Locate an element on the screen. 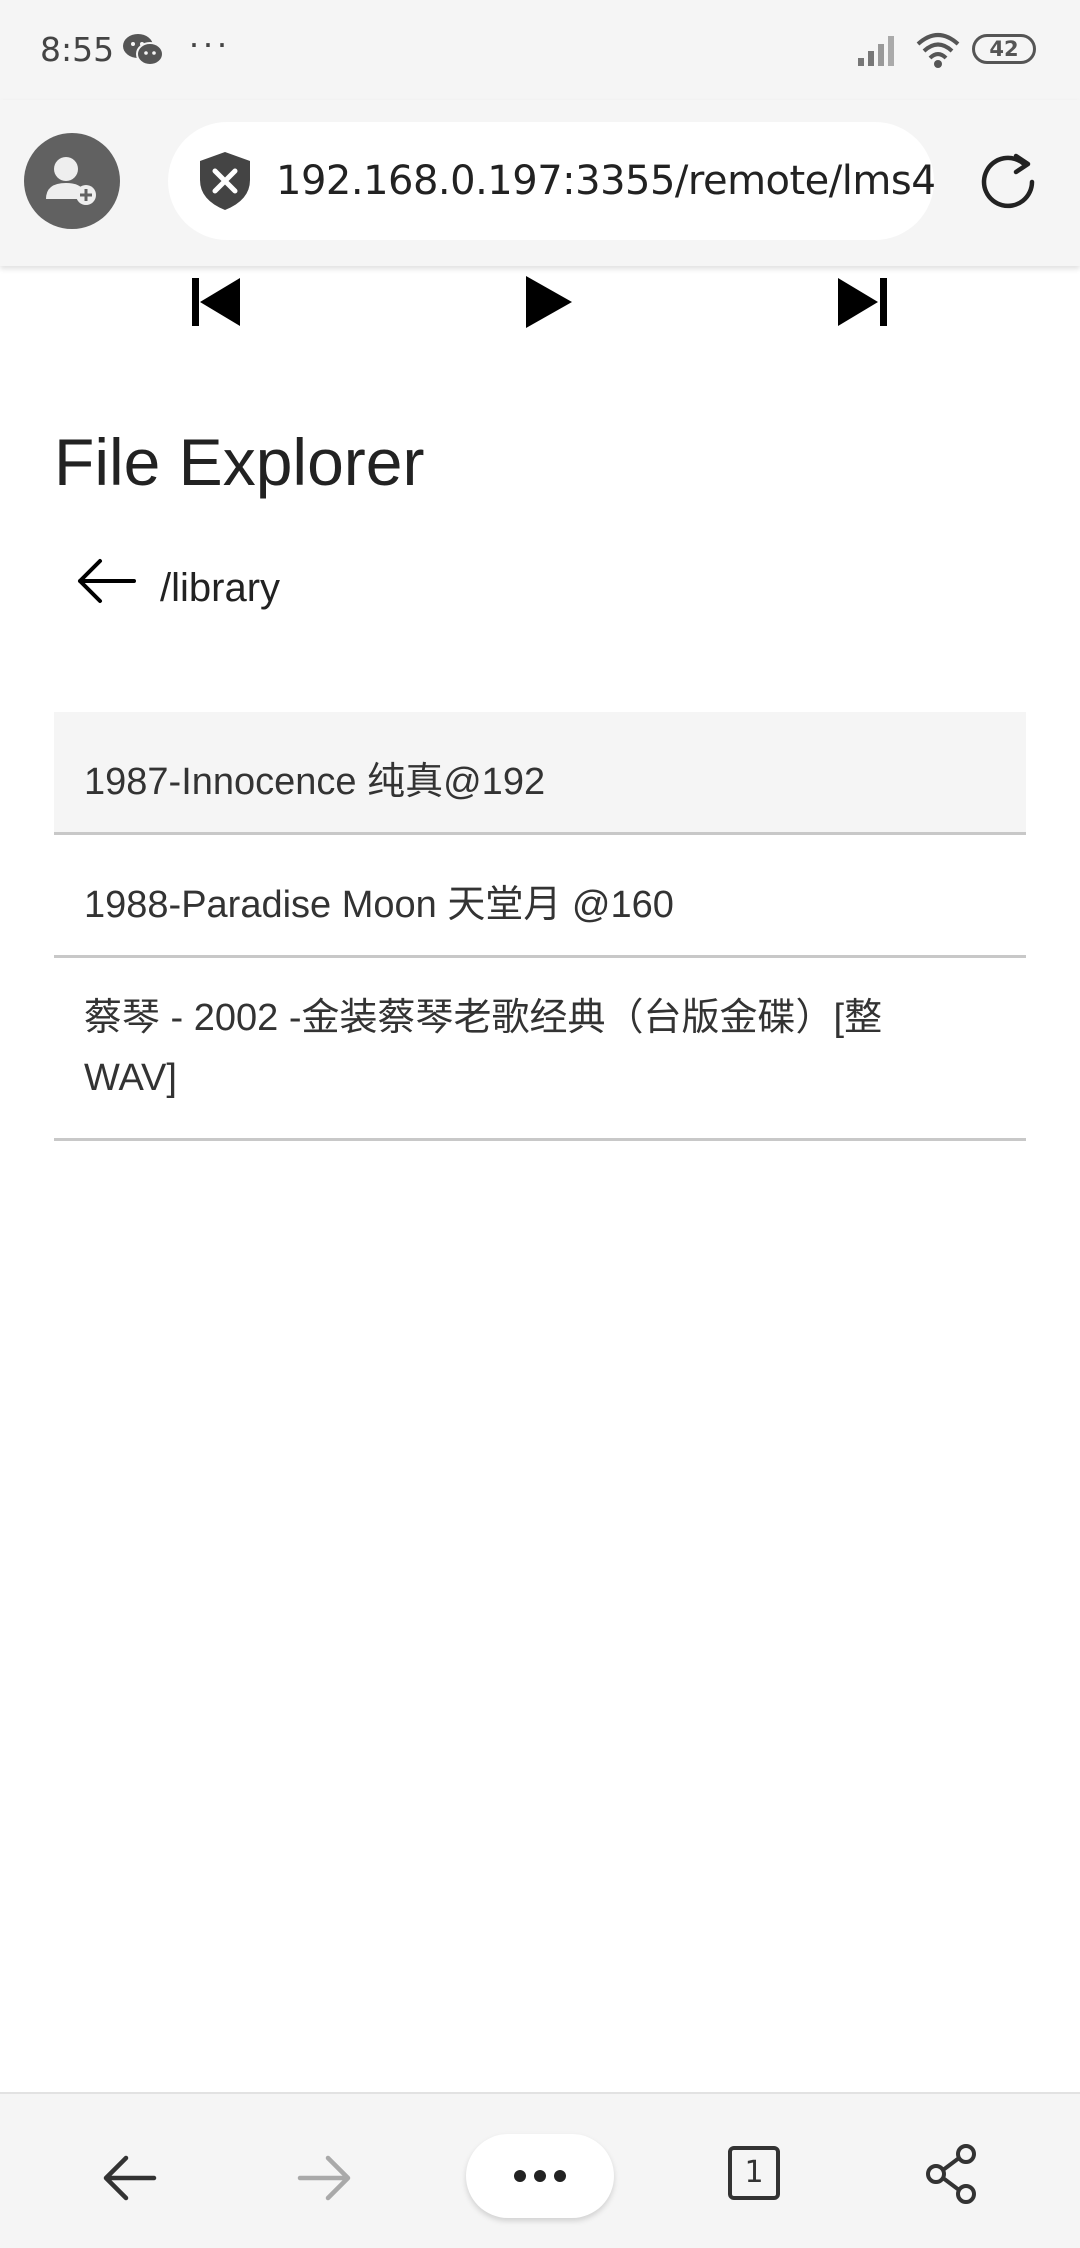 The image size is (1080, 2248). page-title: File Explorer is located at coordinates (239, 462).